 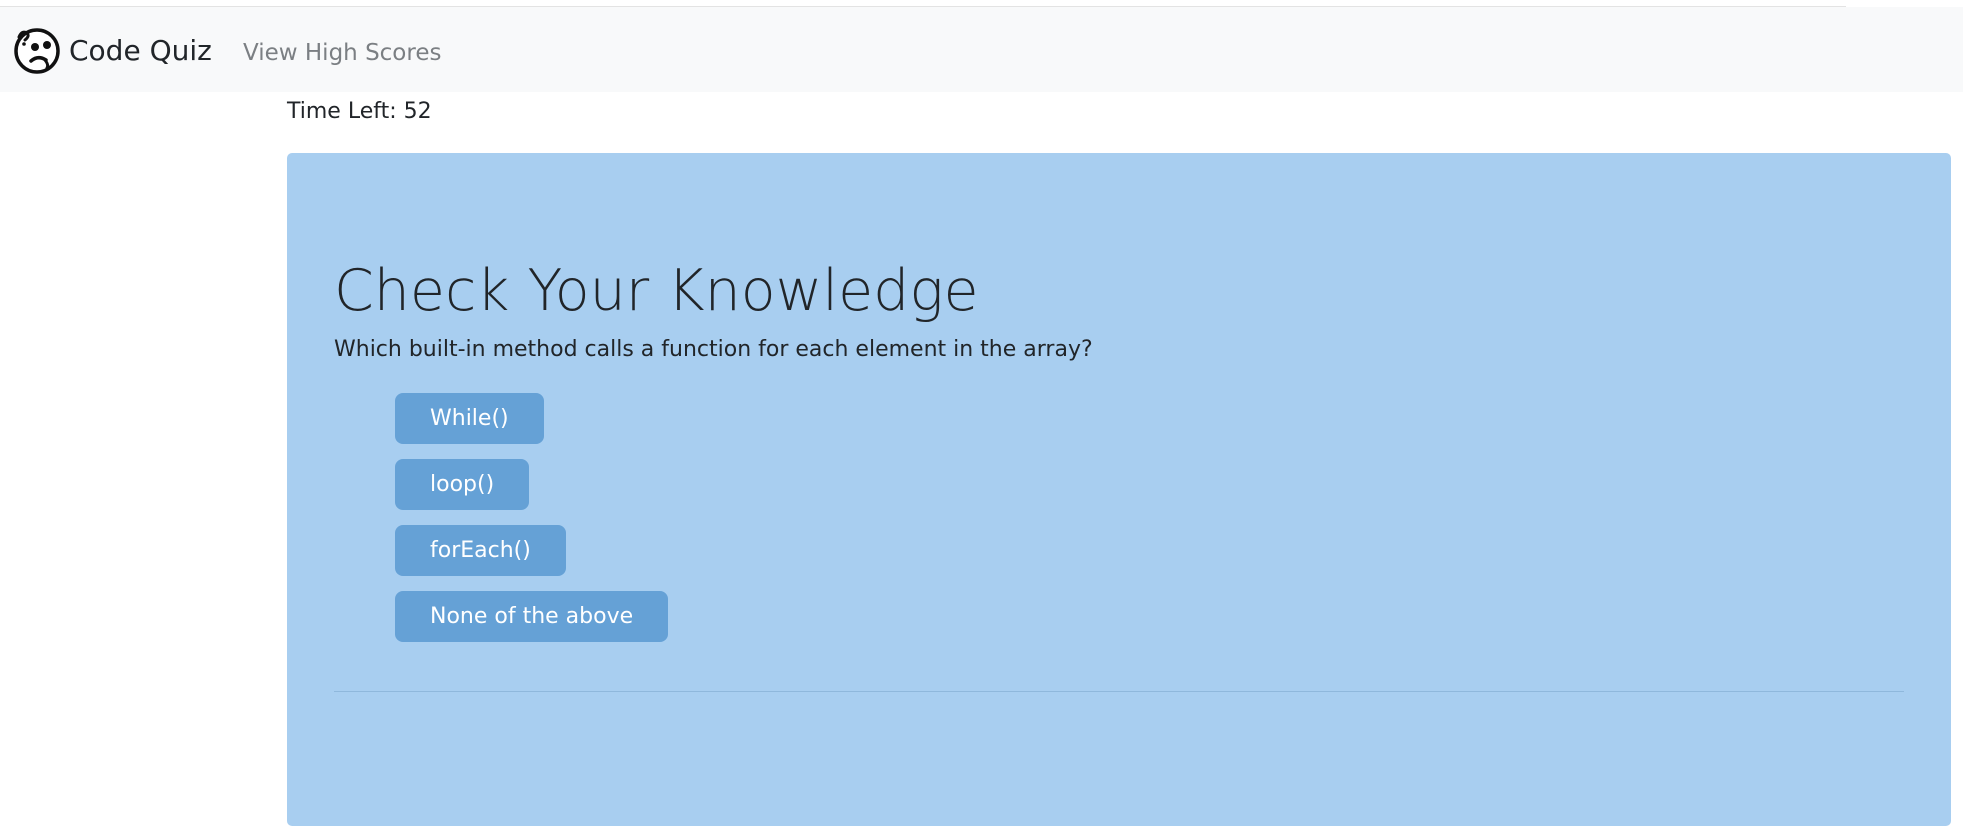 I want to click on divider, so click(x=1119, y=691).